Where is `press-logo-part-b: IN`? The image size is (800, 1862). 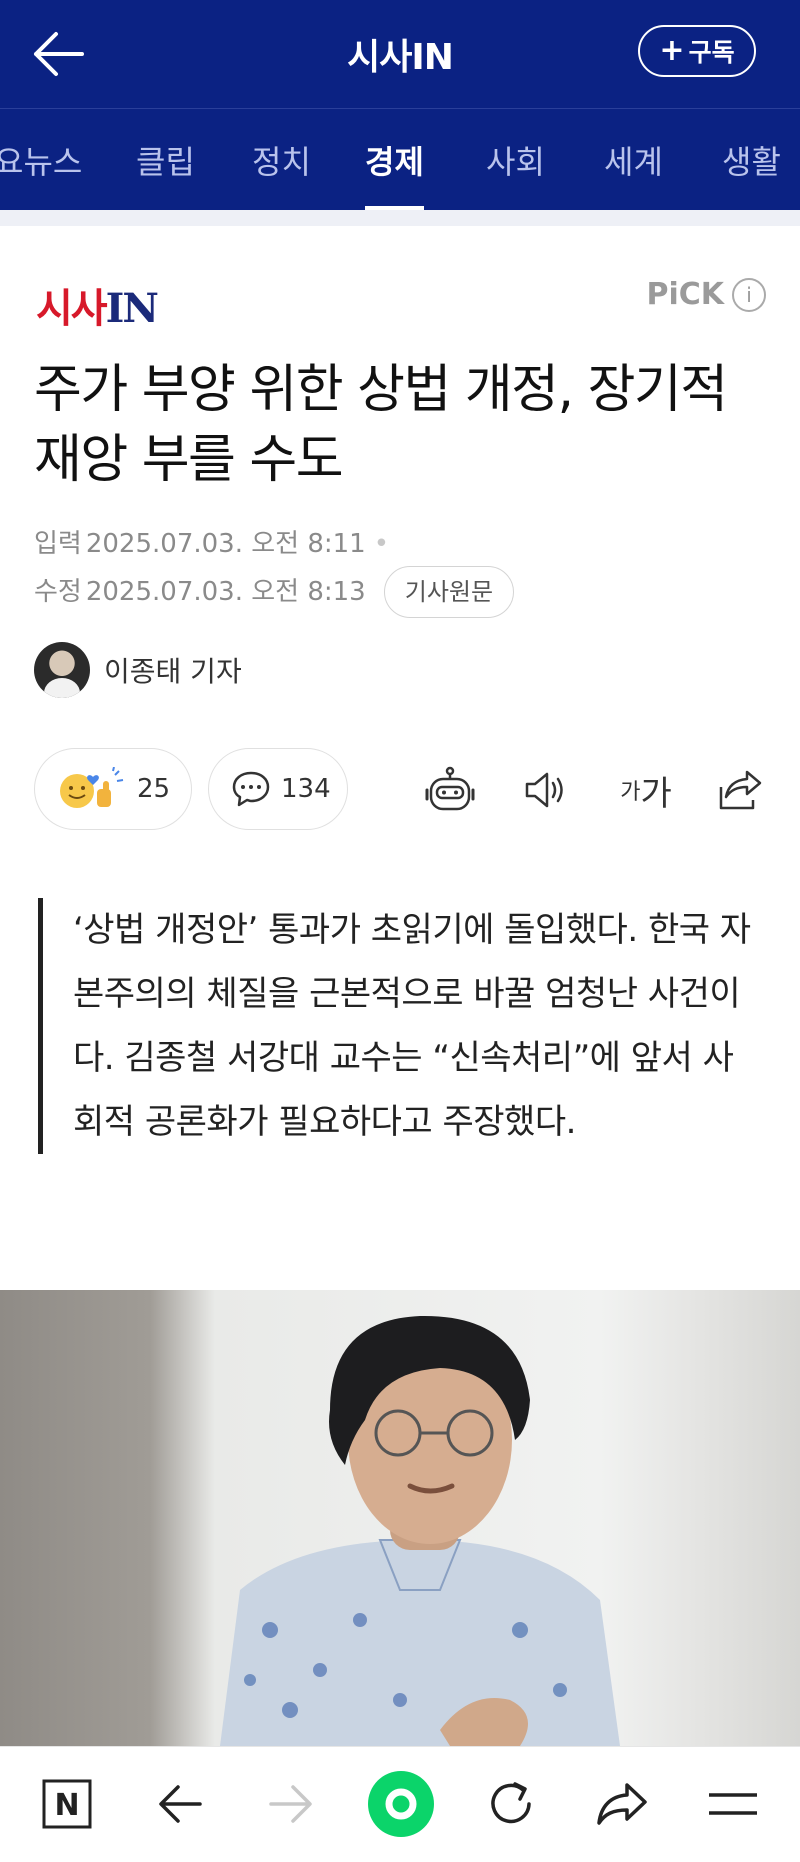
press-logo-part-b: IN is located at coordinates (132, 308).